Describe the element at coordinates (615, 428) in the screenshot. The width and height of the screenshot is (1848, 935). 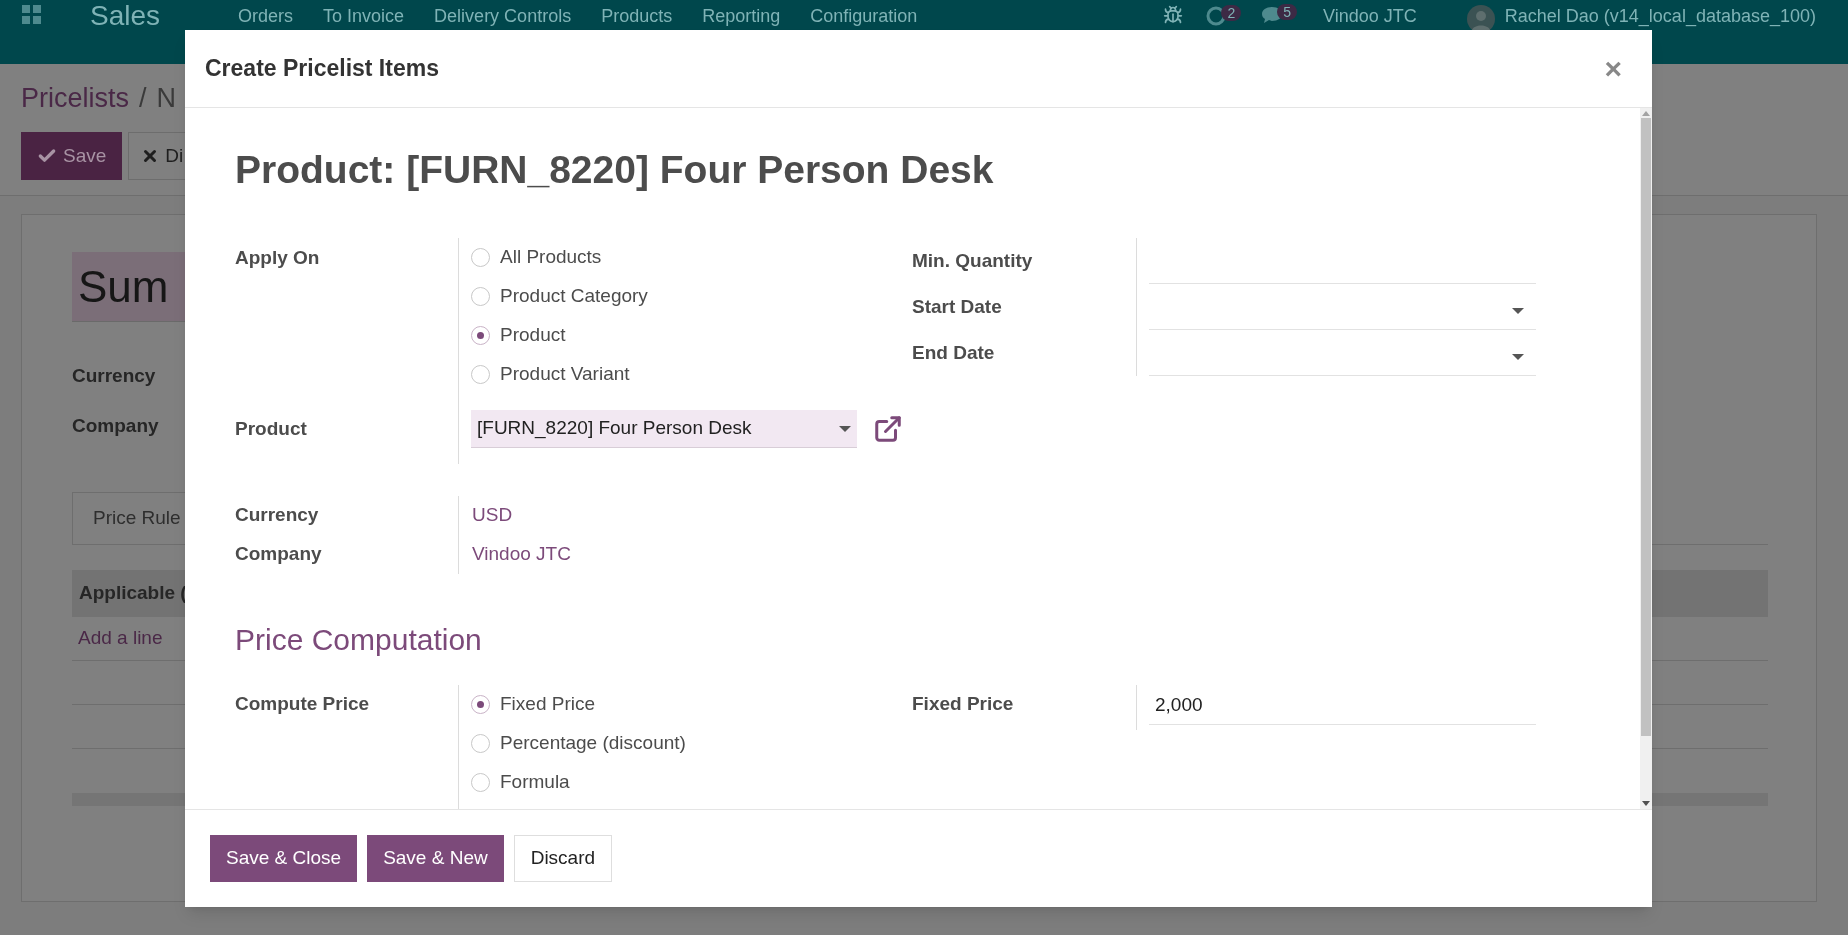
I see `select-value: [FURN_8220] Four Person Desk` at that location.